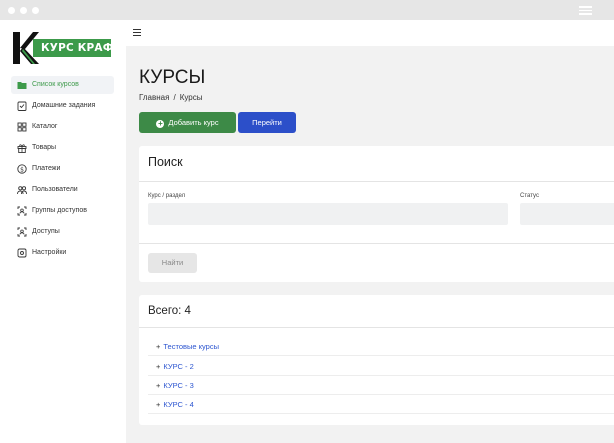 The height and width of the screenshot is (443, 614). What do you see at coordinates (62, 127) in the screenshot?
I see `sidebar-item-catalog: Каталог` at bounding box center [62, 127].